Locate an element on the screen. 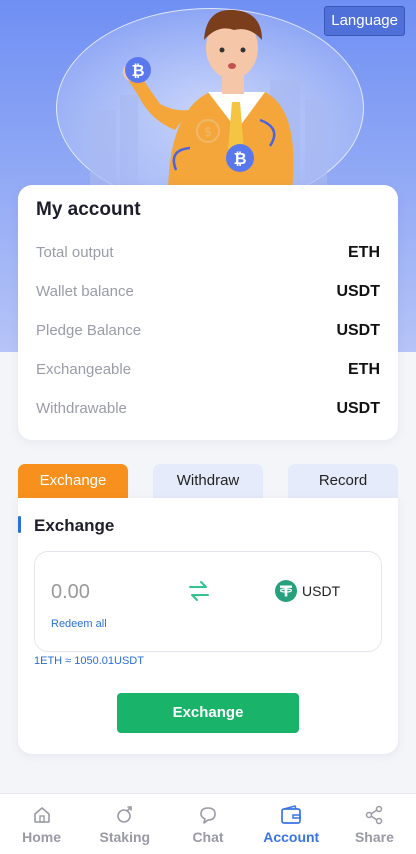  tether-icon is located at coordinates (286, 591).